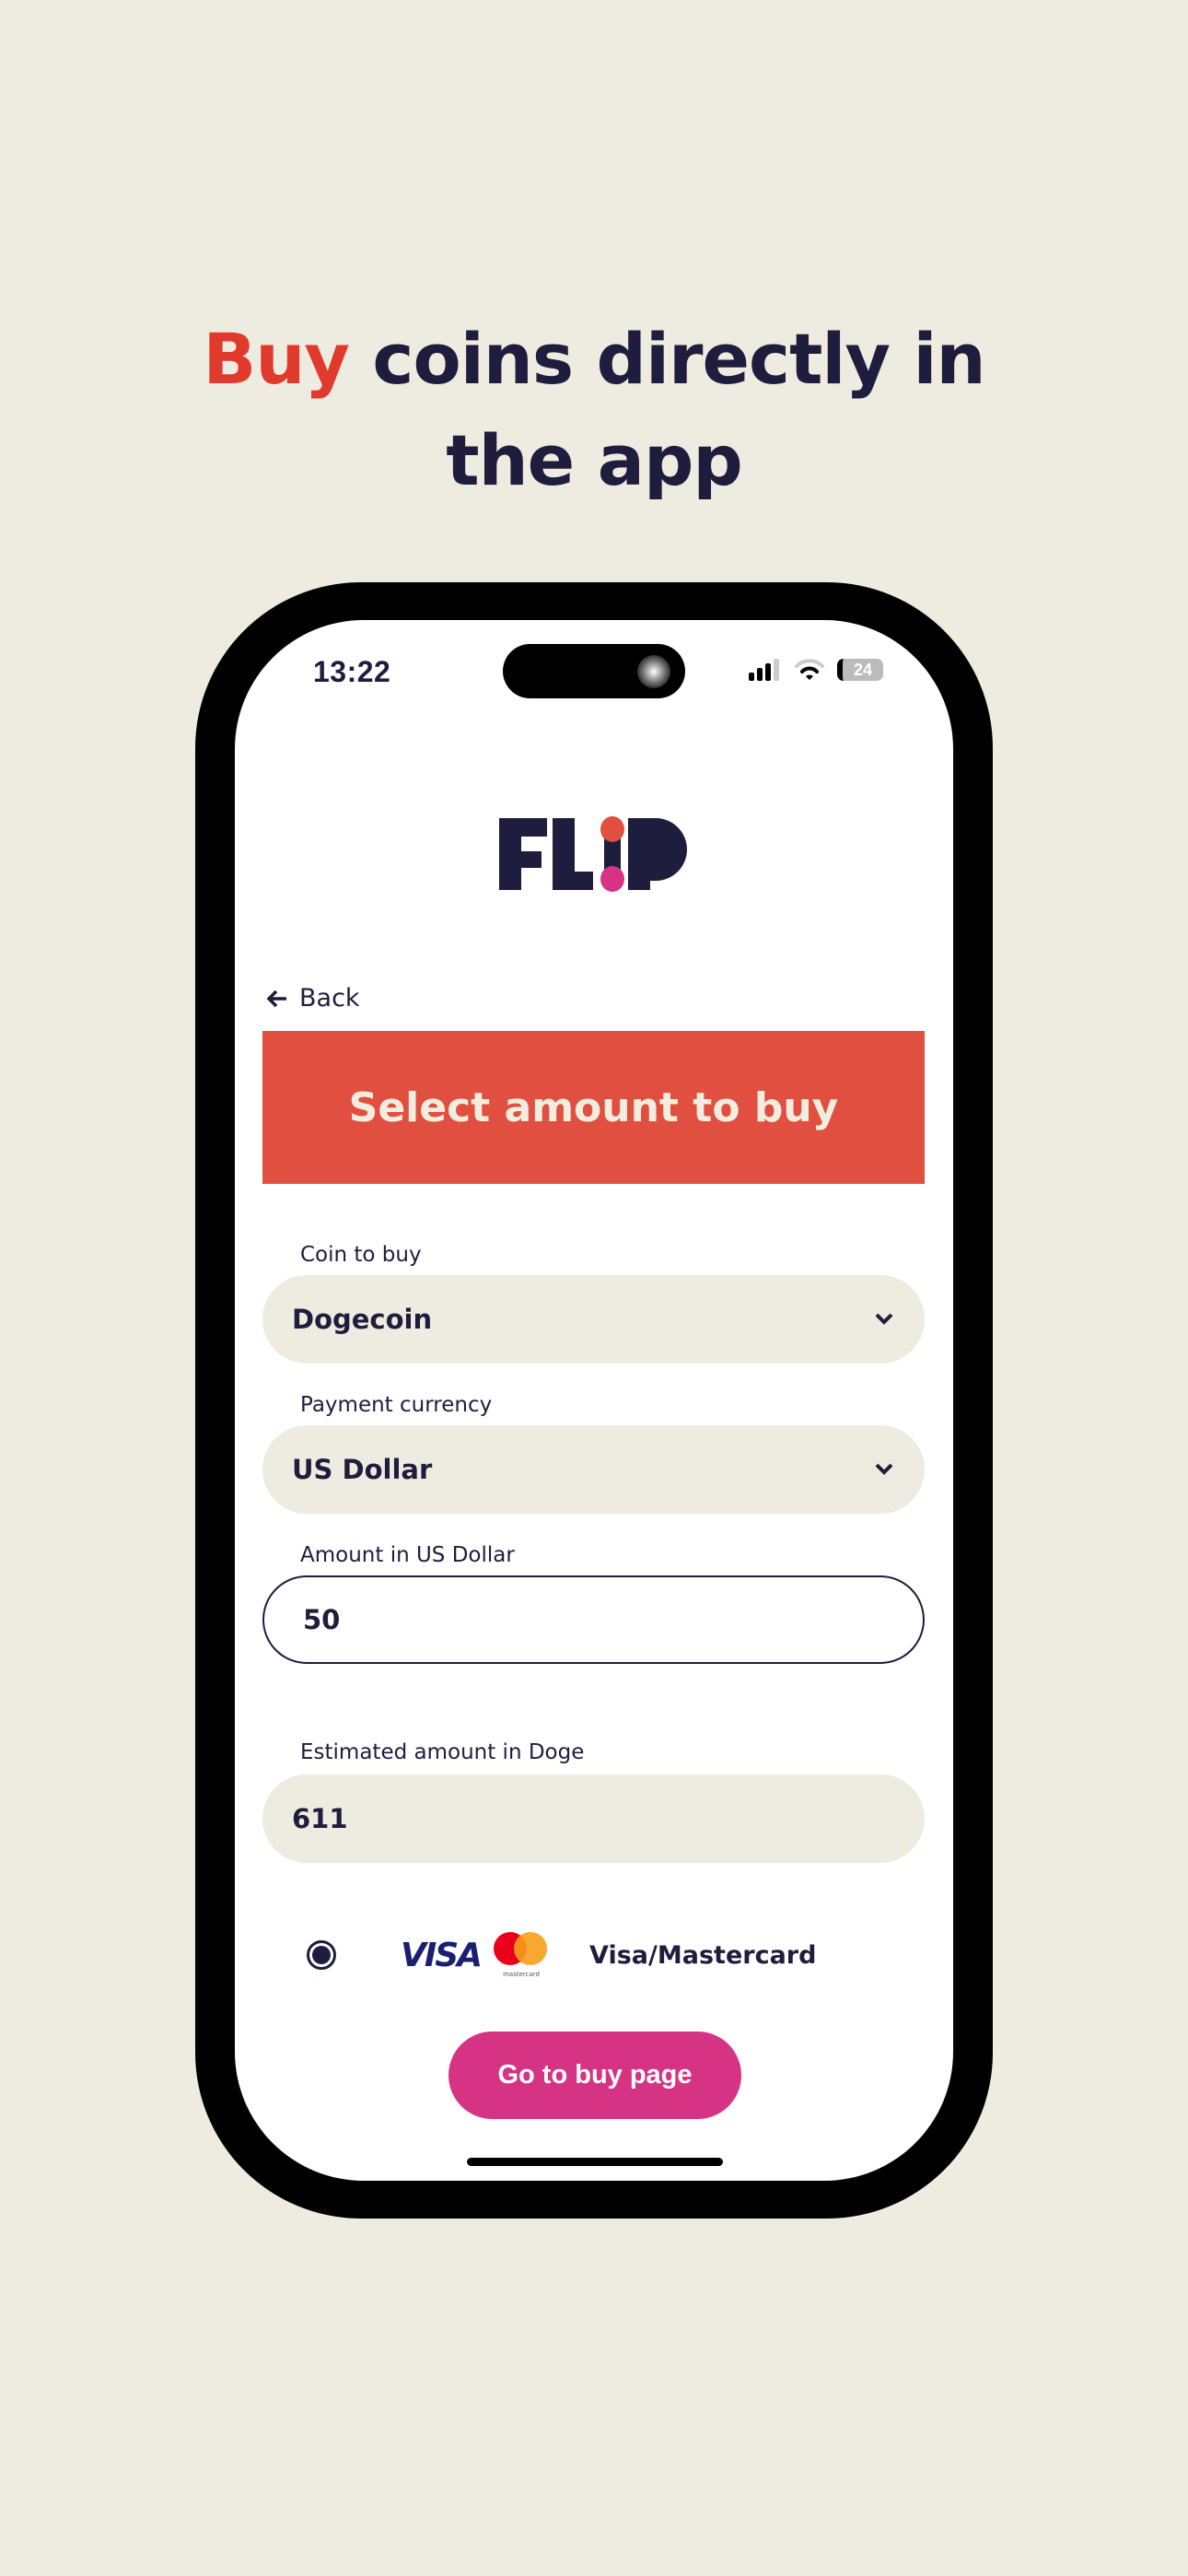  Describe the element at coordinates (407, 1555) in the screenshot. I see `amount-label: Amount in US Dollar` at that location.